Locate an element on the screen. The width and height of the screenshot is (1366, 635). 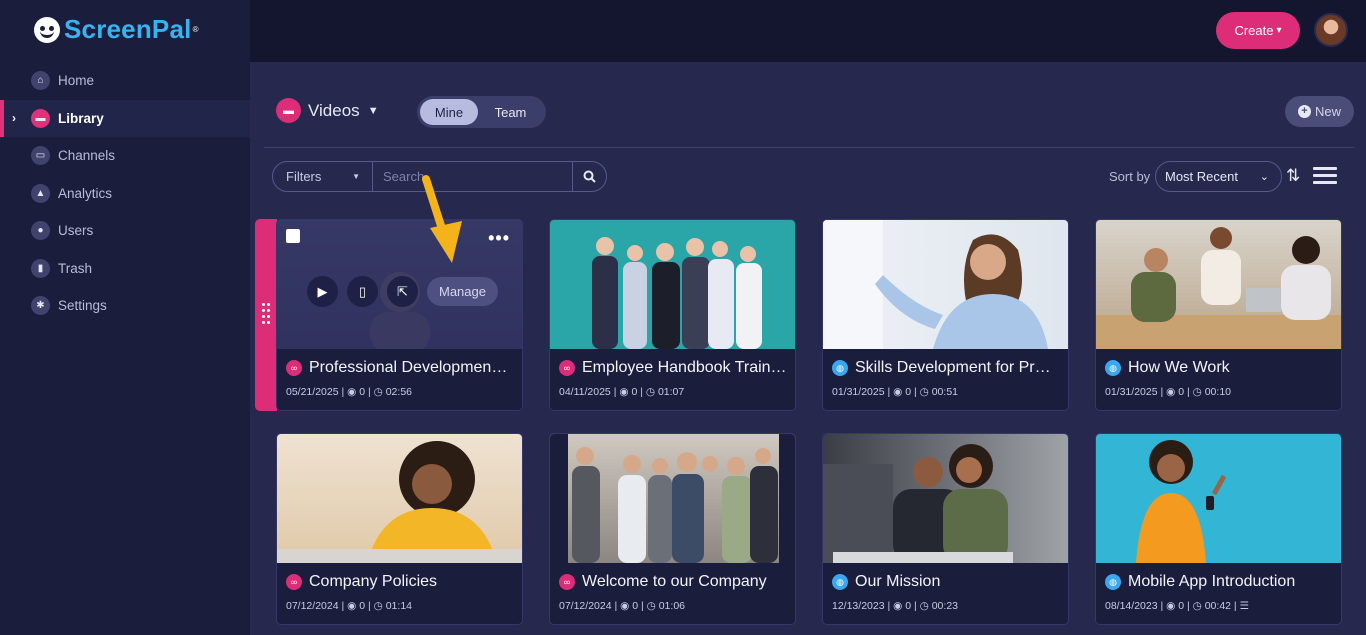
sidebar-item-settings: ✱ Settings is located at coordinates (125, 306).